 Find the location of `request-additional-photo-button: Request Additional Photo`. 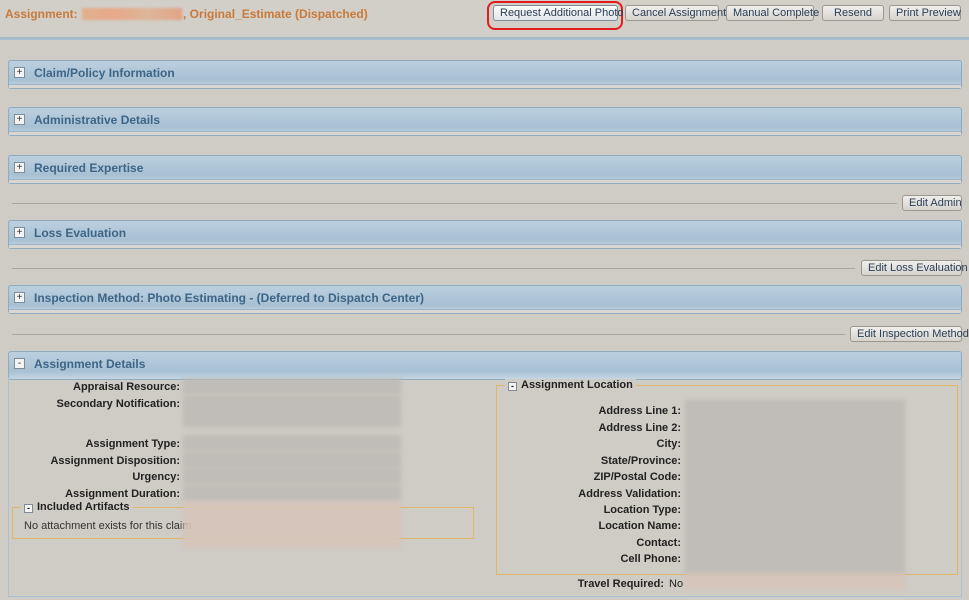

request-additional-photo-button: Request Additional Photo is located at coordinates (558, 13).